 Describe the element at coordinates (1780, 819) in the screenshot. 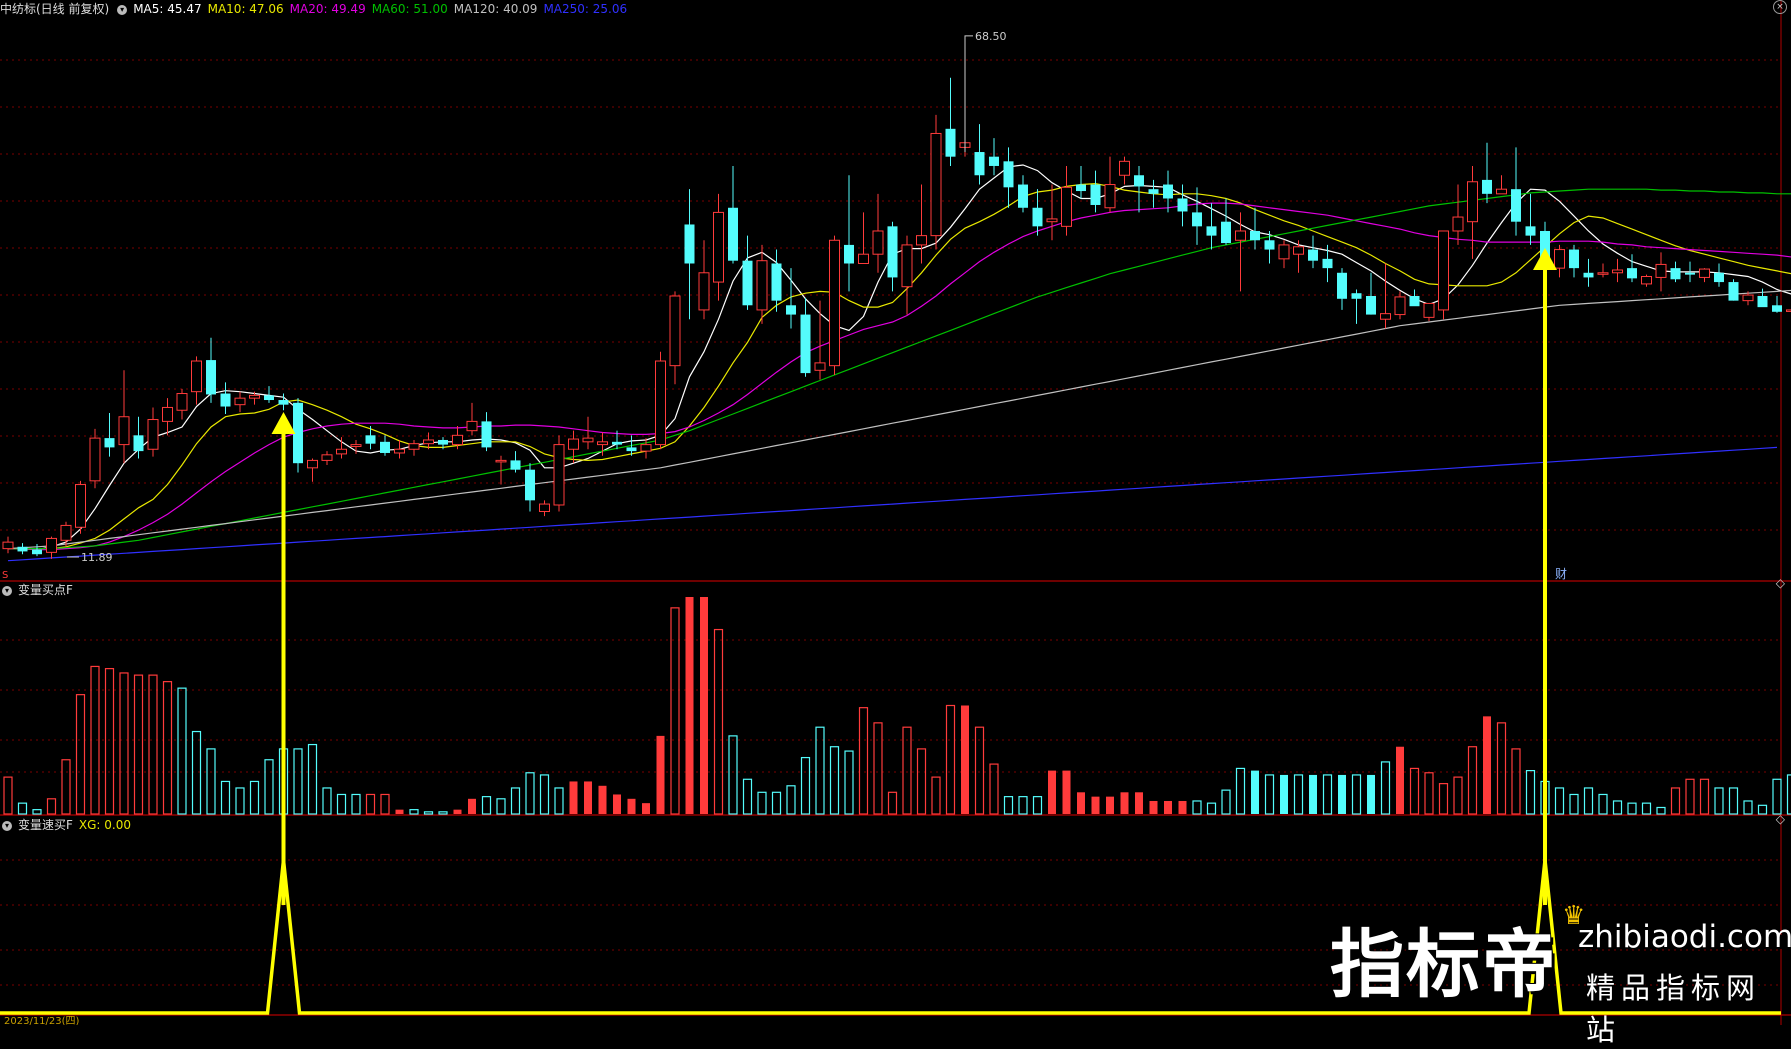

I see `diamond-icon-2: ◇` at that location.